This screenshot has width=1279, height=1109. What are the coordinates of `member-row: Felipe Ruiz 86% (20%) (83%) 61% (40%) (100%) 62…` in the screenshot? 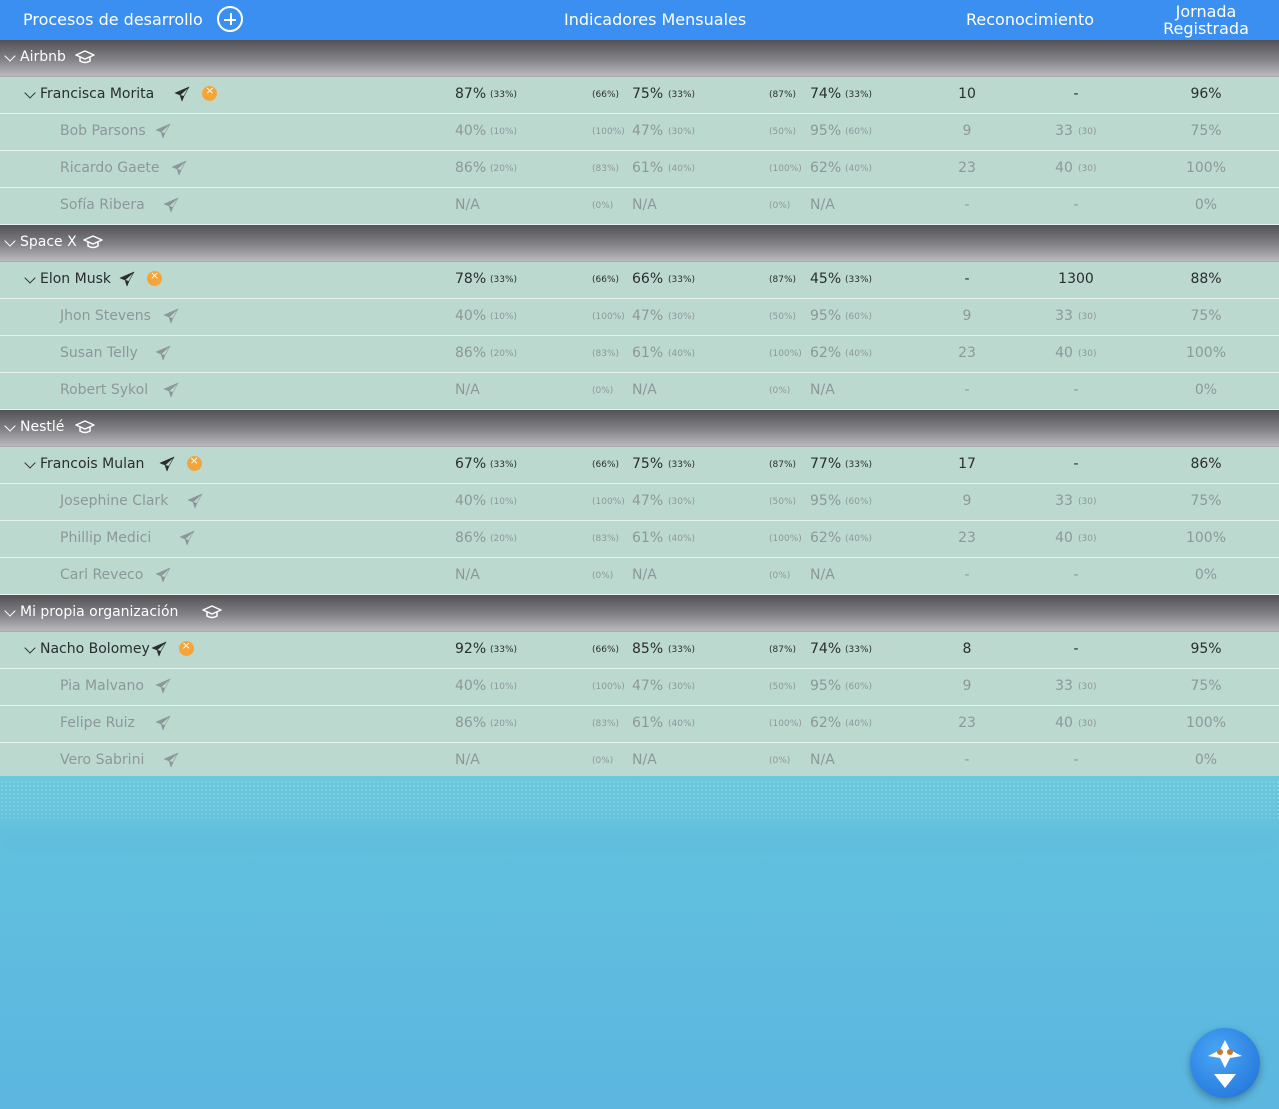 It's located at (639, 724).